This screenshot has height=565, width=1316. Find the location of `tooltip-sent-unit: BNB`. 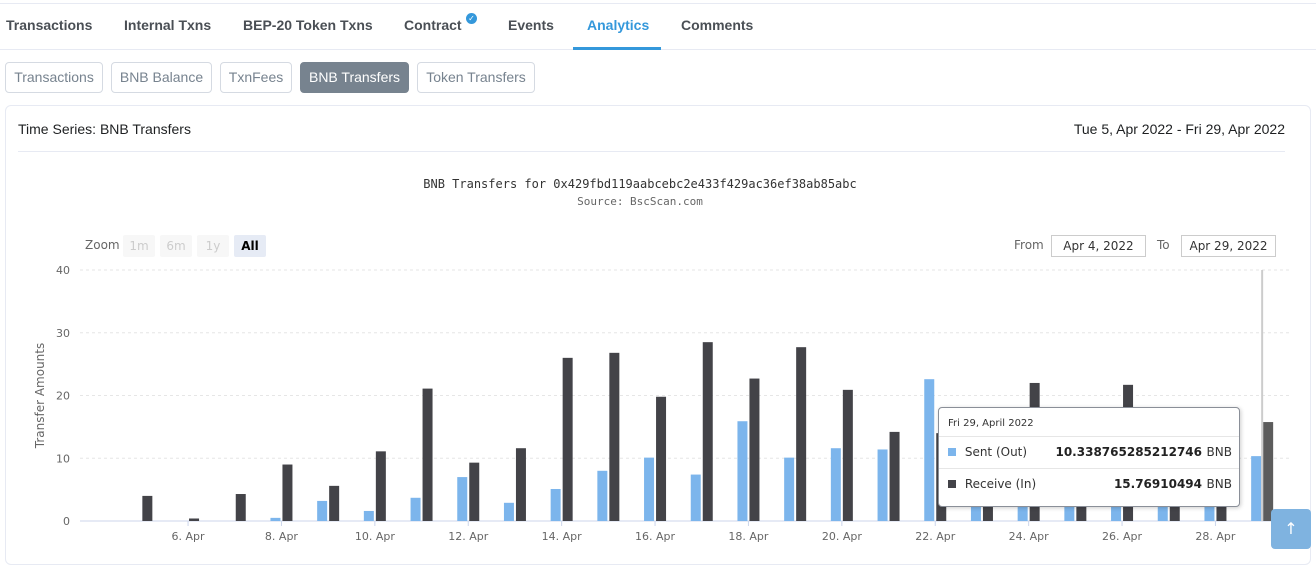

tooltip-sent-unit: BNB is located at coordinates (1219, 452).